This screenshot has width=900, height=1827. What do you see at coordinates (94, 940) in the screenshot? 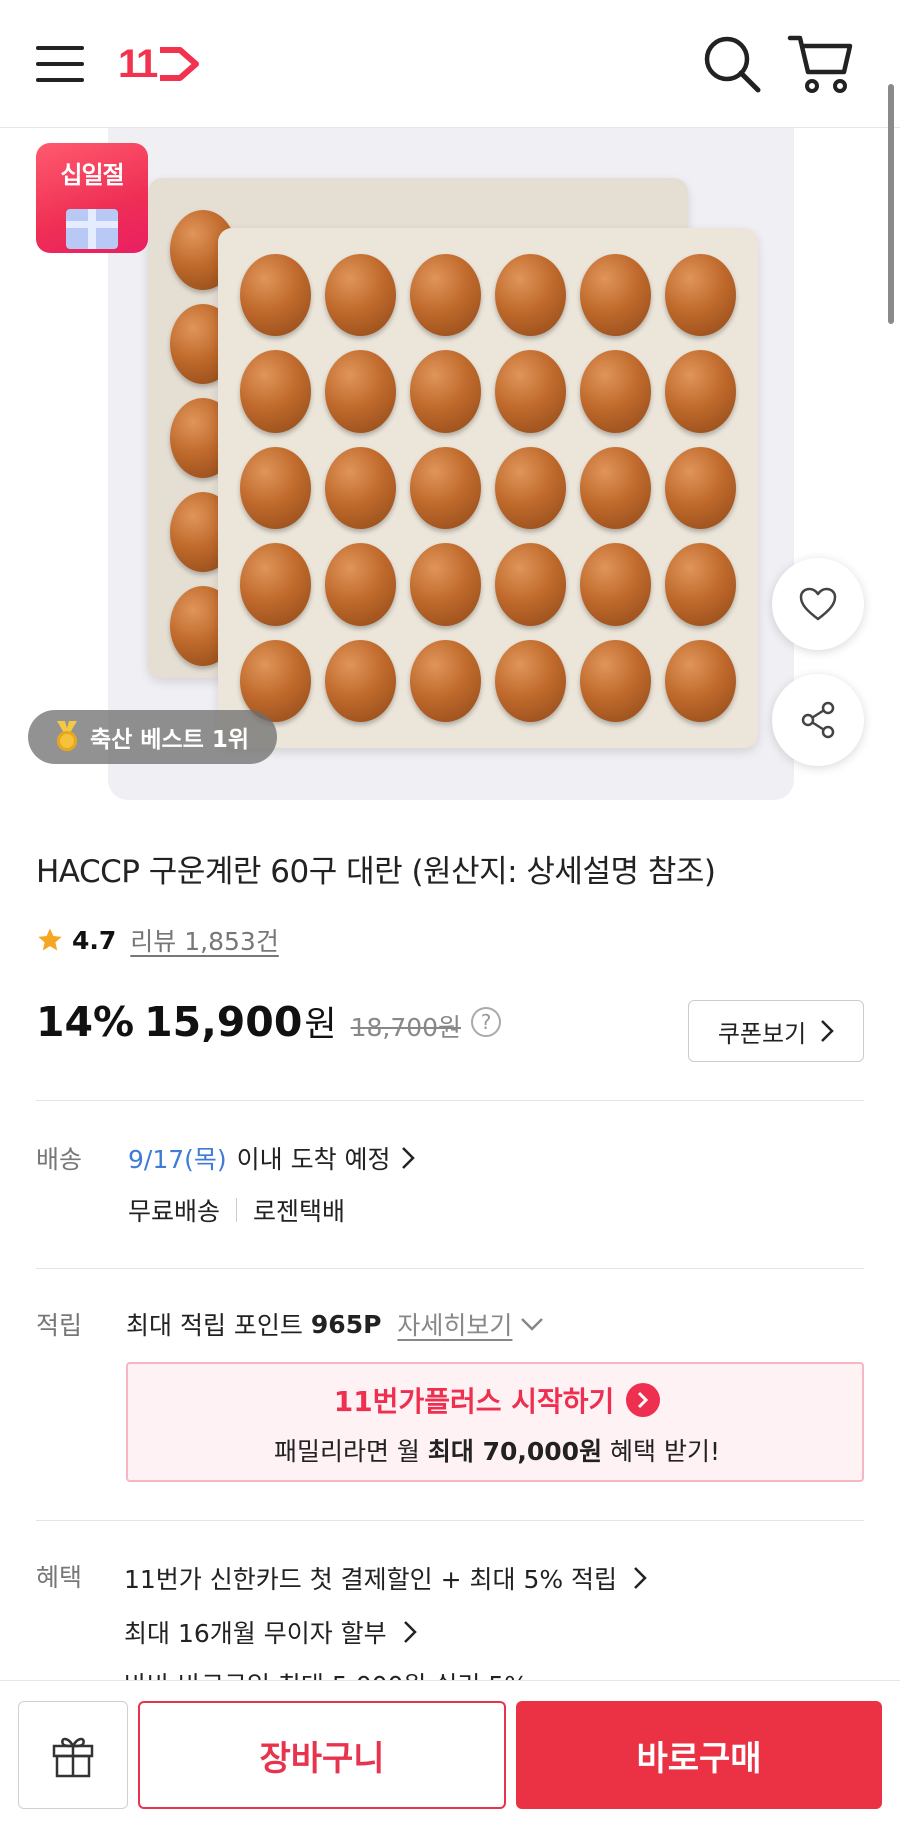
I see `rating-value: 4.7` at bounding box center [94, 940].